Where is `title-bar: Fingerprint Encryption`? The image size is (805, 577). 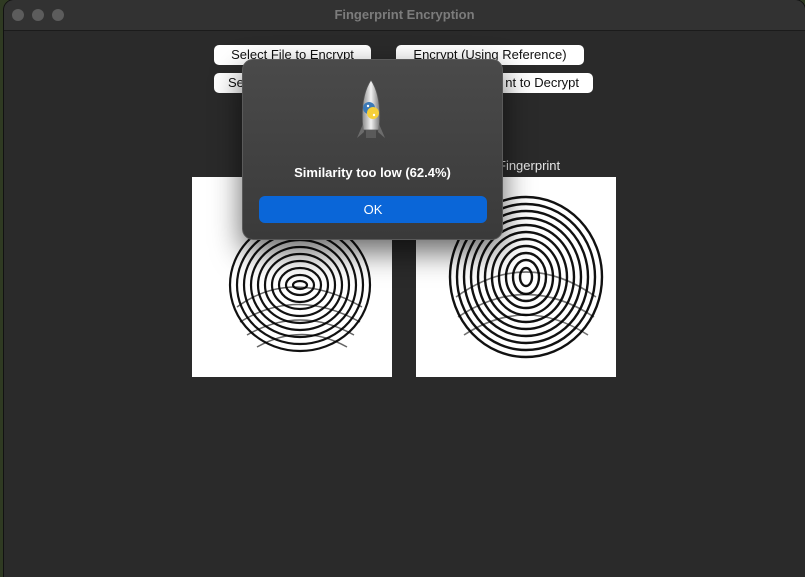 title-bar: Fingerprint Encryption is located at coordinates (404, 15).